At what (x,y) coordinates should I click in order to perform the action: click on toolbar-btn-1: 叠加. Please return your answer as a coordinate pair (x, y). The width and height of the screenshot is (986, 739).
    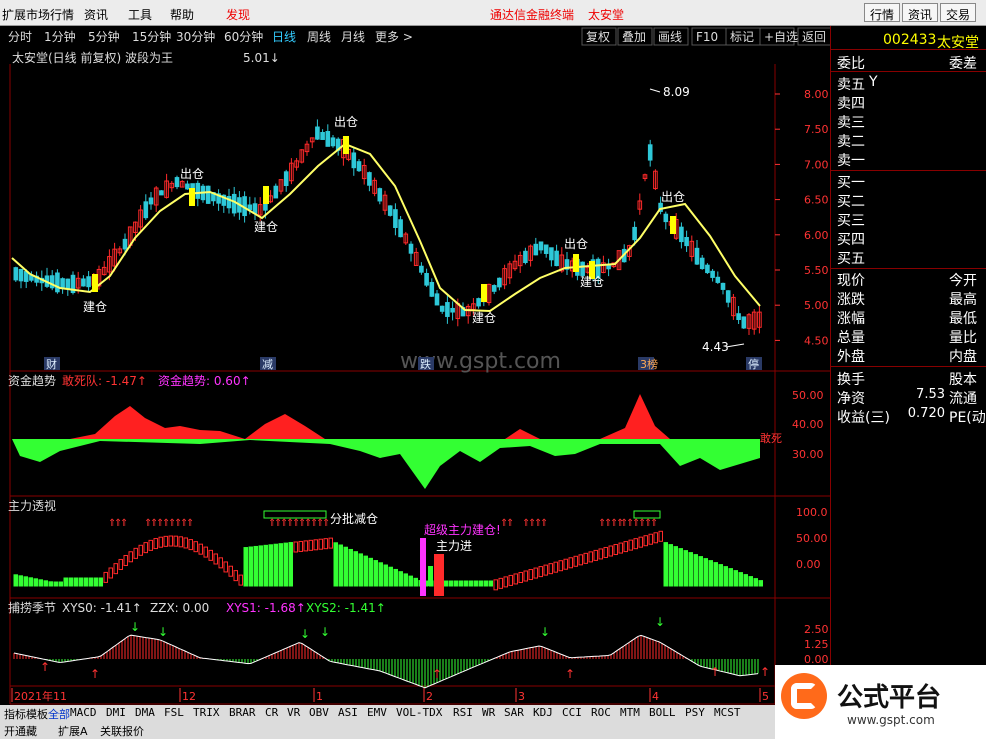
    Looking at the image, I should click on (634, 37).